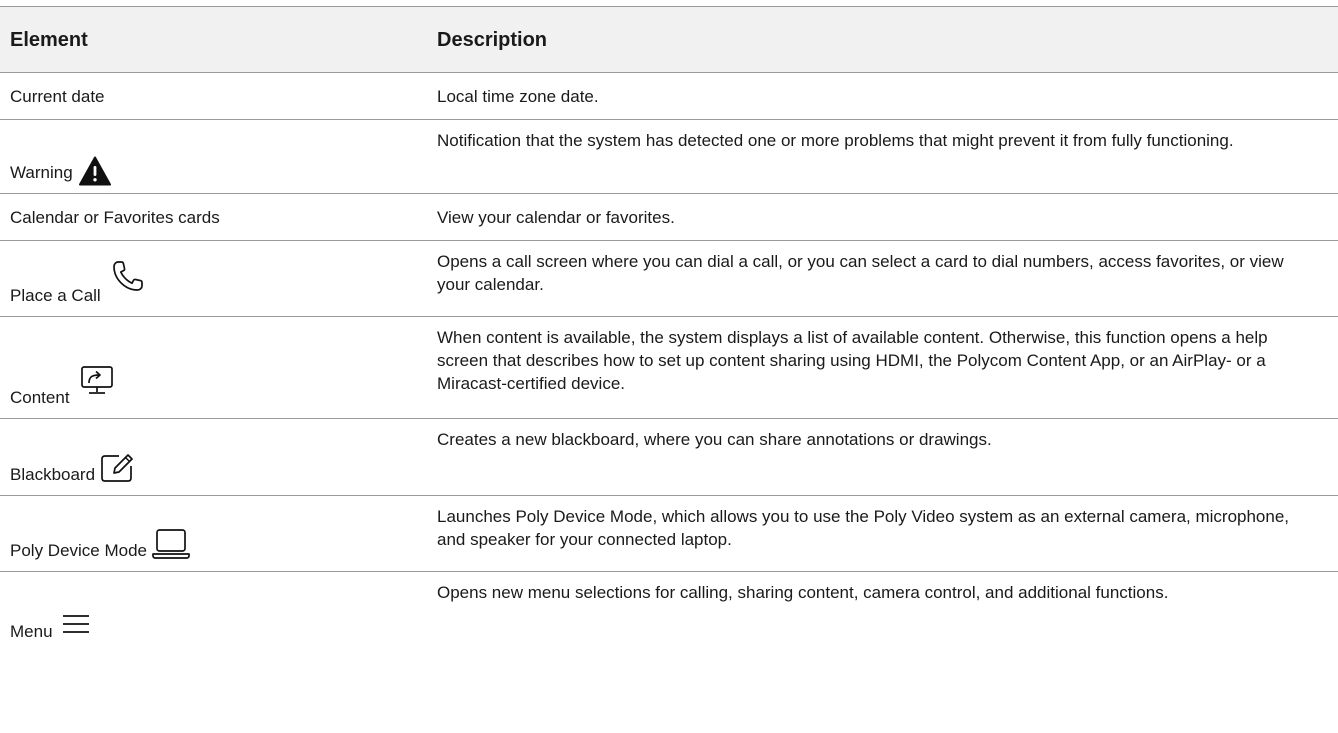 This screenshot has height=733, width=1338. I want to click on warning-icon, so click(94, 171).